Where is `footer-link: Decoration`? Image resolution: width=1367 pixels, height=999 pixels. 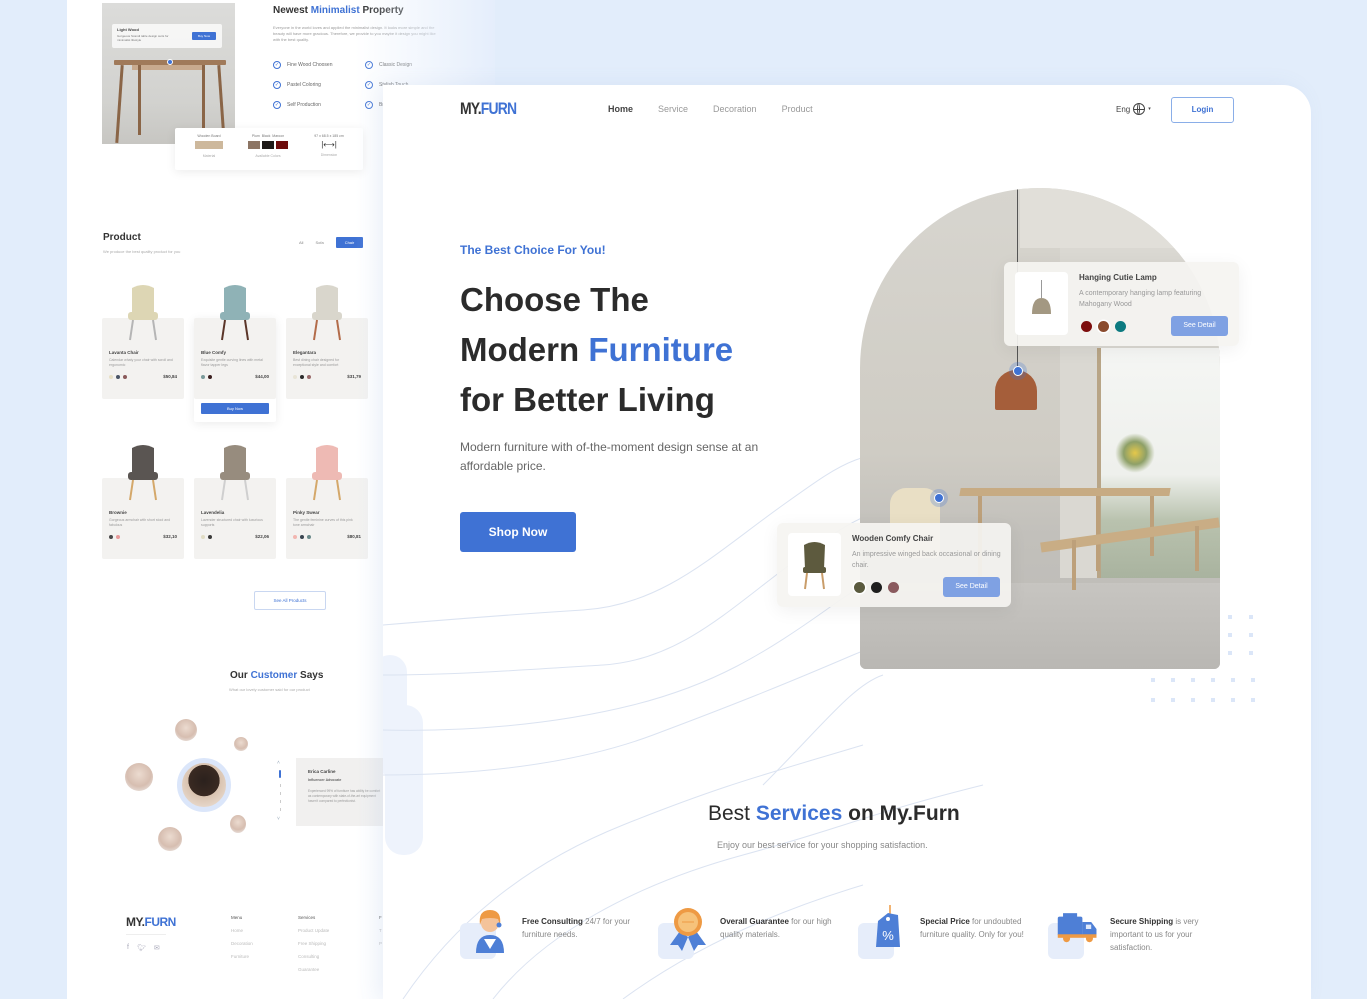
footer-link: Decoration is located at coordinates (242, 943).